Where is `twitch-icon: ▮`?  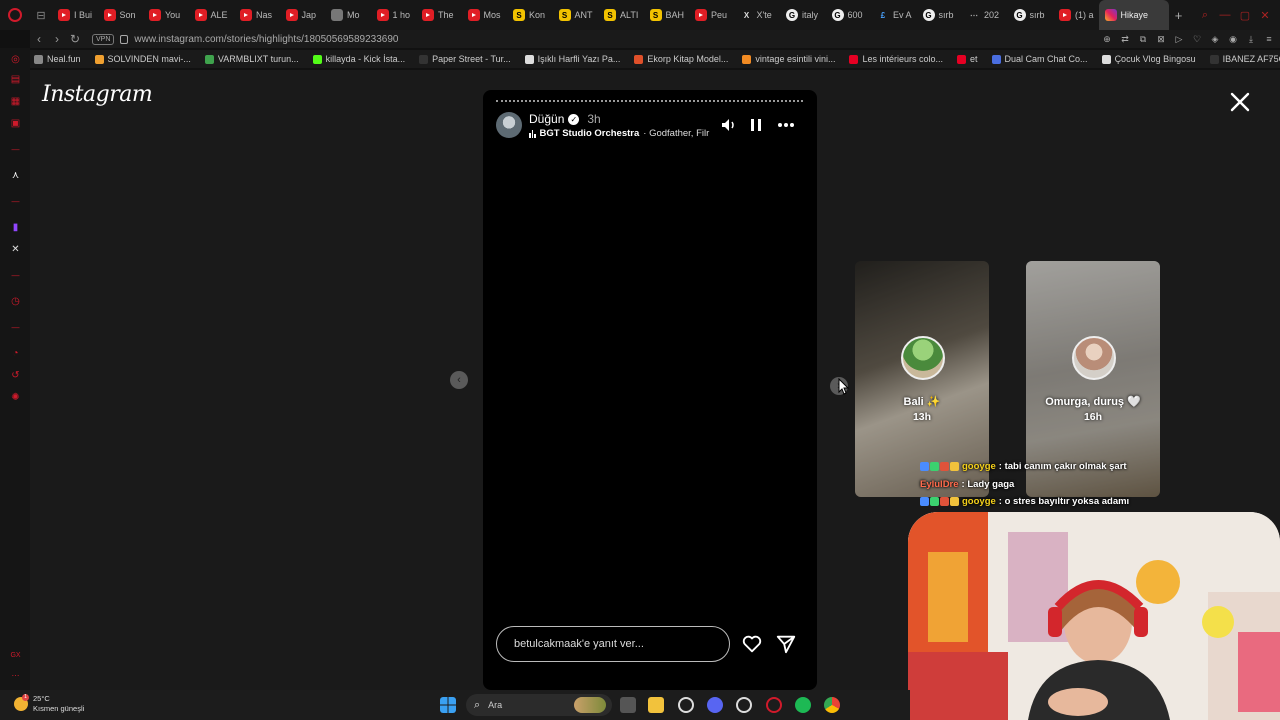 twitch-icon: ▮ is located at coordinates (15, 227).